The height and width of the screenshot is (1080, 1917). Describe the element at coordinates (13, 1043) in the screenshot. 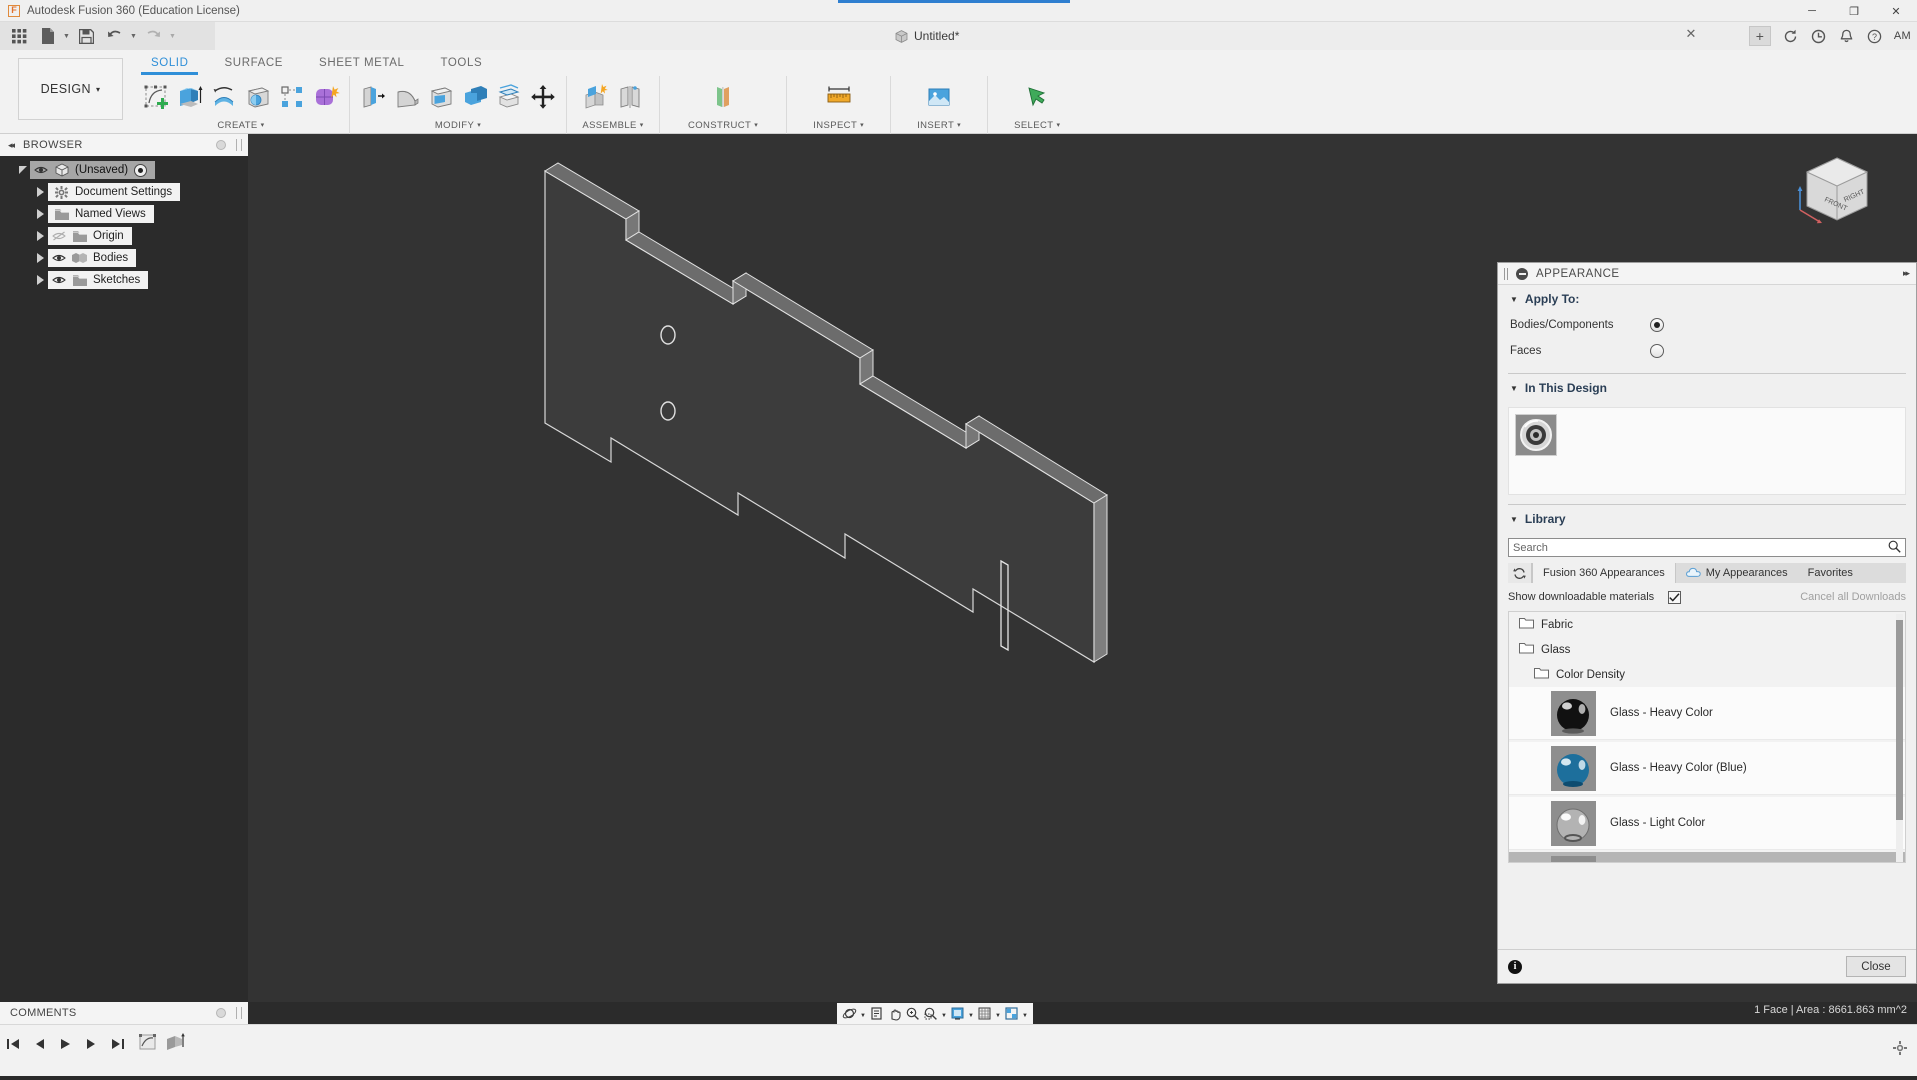

I see `skip-start-icon` at that location.